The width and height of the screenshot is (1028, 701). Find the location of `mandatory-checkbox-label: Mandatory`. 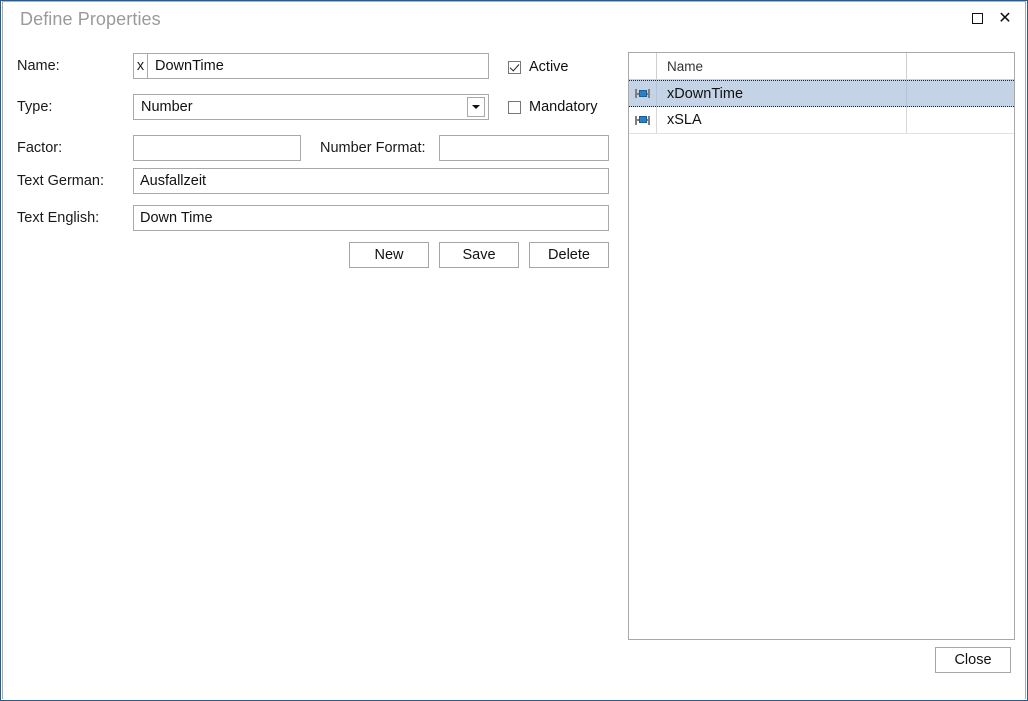

mandatory-checkbox-label: Mandatory is located at coordinates (563, 107).